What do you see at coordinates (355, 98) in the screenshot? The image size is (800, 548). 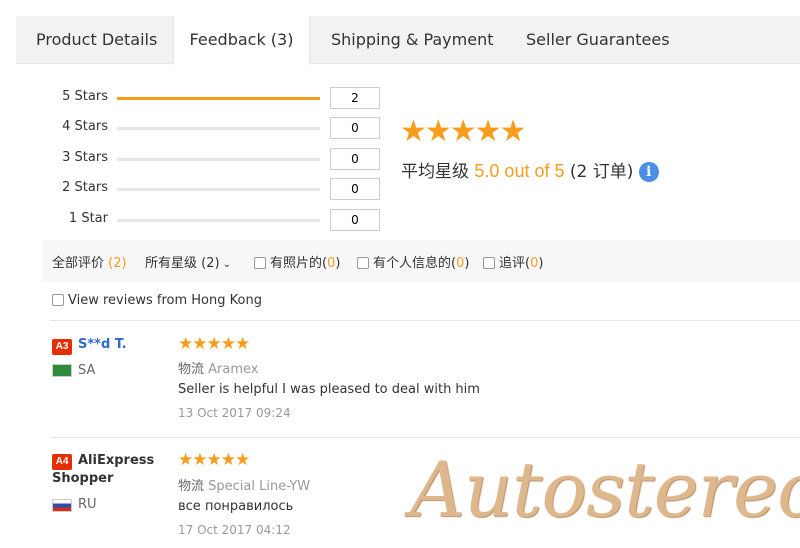 I see `rating-count: 2` at bounding box center [355, 98].